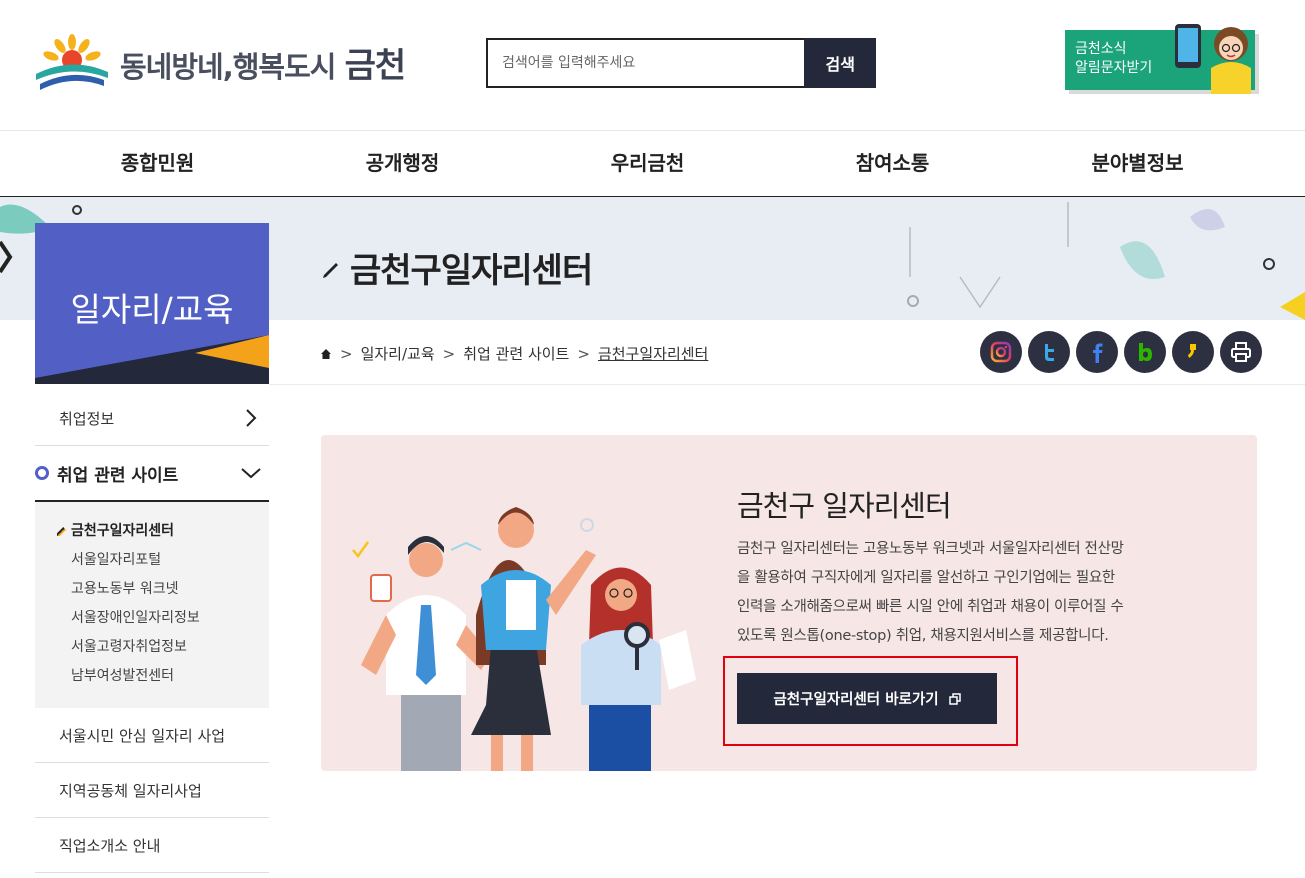 This screenshot has height=878, width=1305. I want to click on lnb-sub-item-disabled-jobs: 서울장애인일자리정보, so click(163, 621).